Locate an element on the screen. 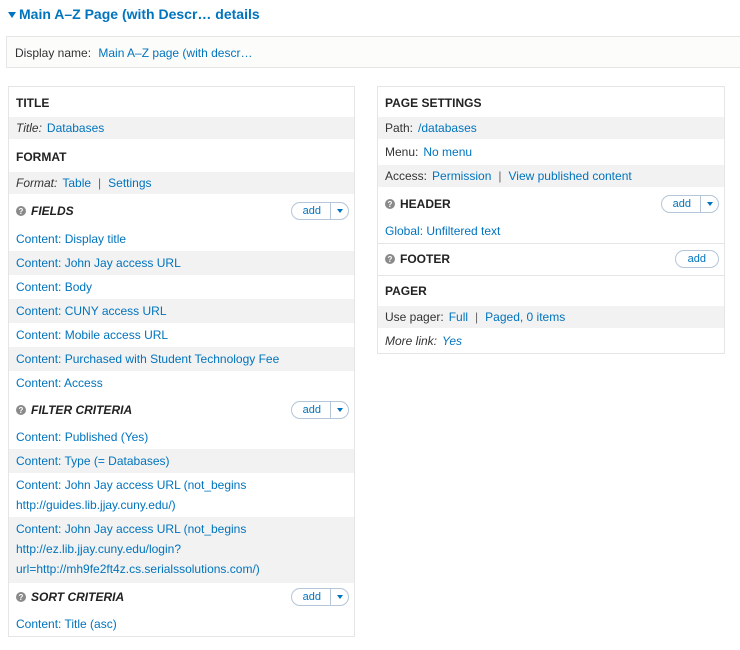 The height and width of the screenshot is (650, 740). field-item-label: Content: Body is located at coordinates (54, 287).